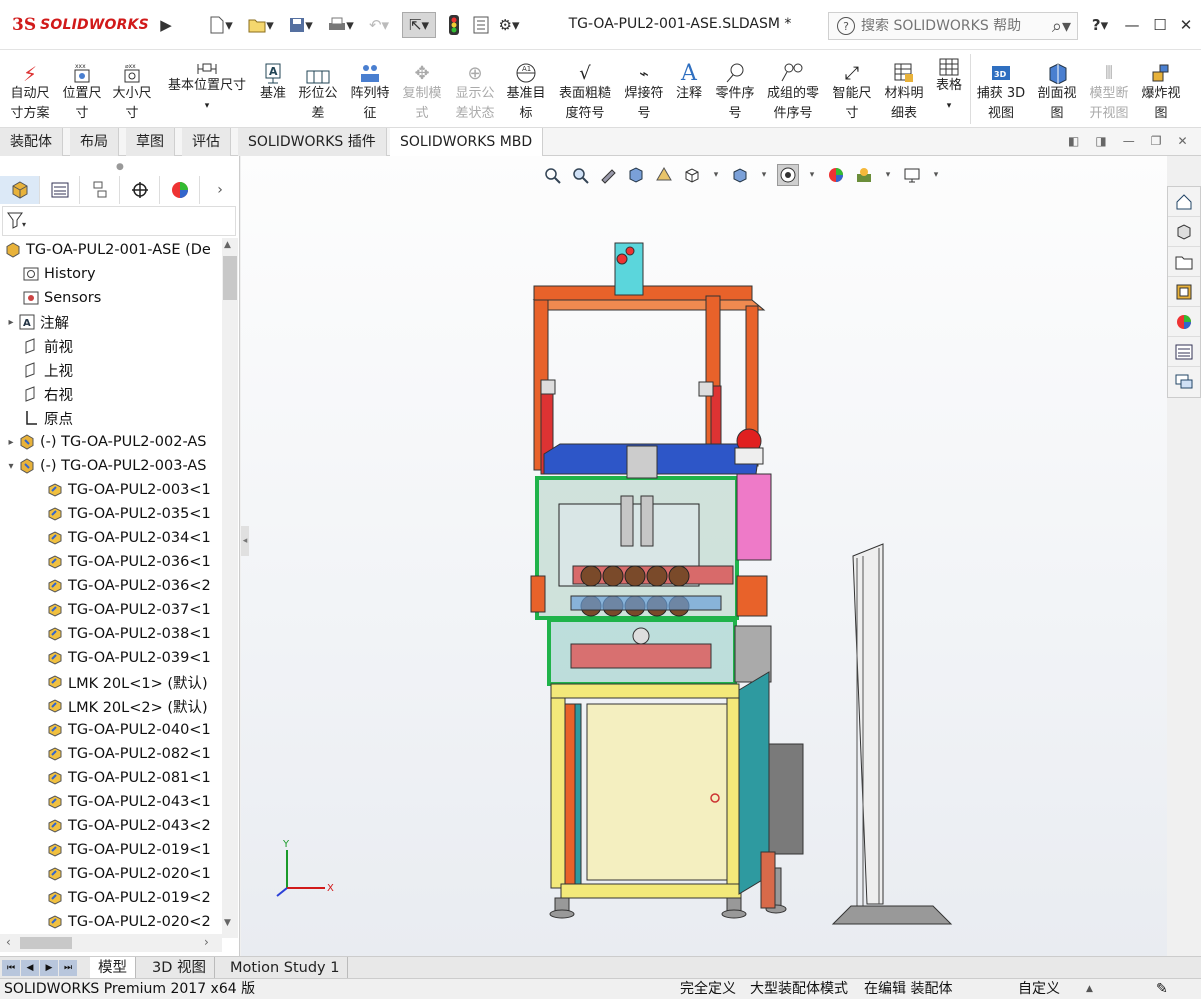  I want to click on tree-item-origin: 原点, so click(47, 418).